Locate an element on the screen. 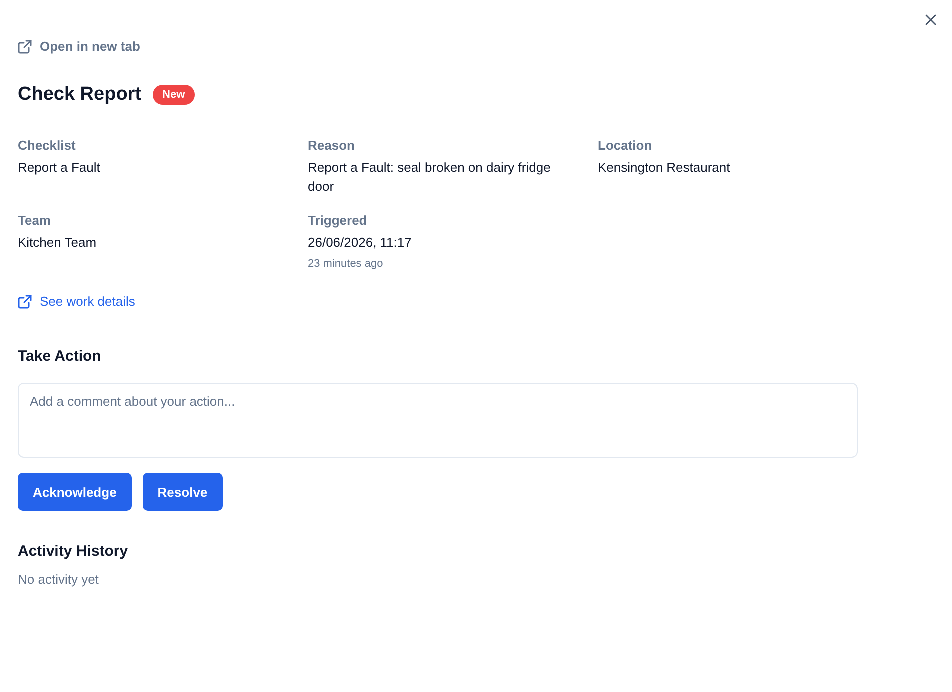  empty-state-text: No activity yet is located at coordinates (58, 580).